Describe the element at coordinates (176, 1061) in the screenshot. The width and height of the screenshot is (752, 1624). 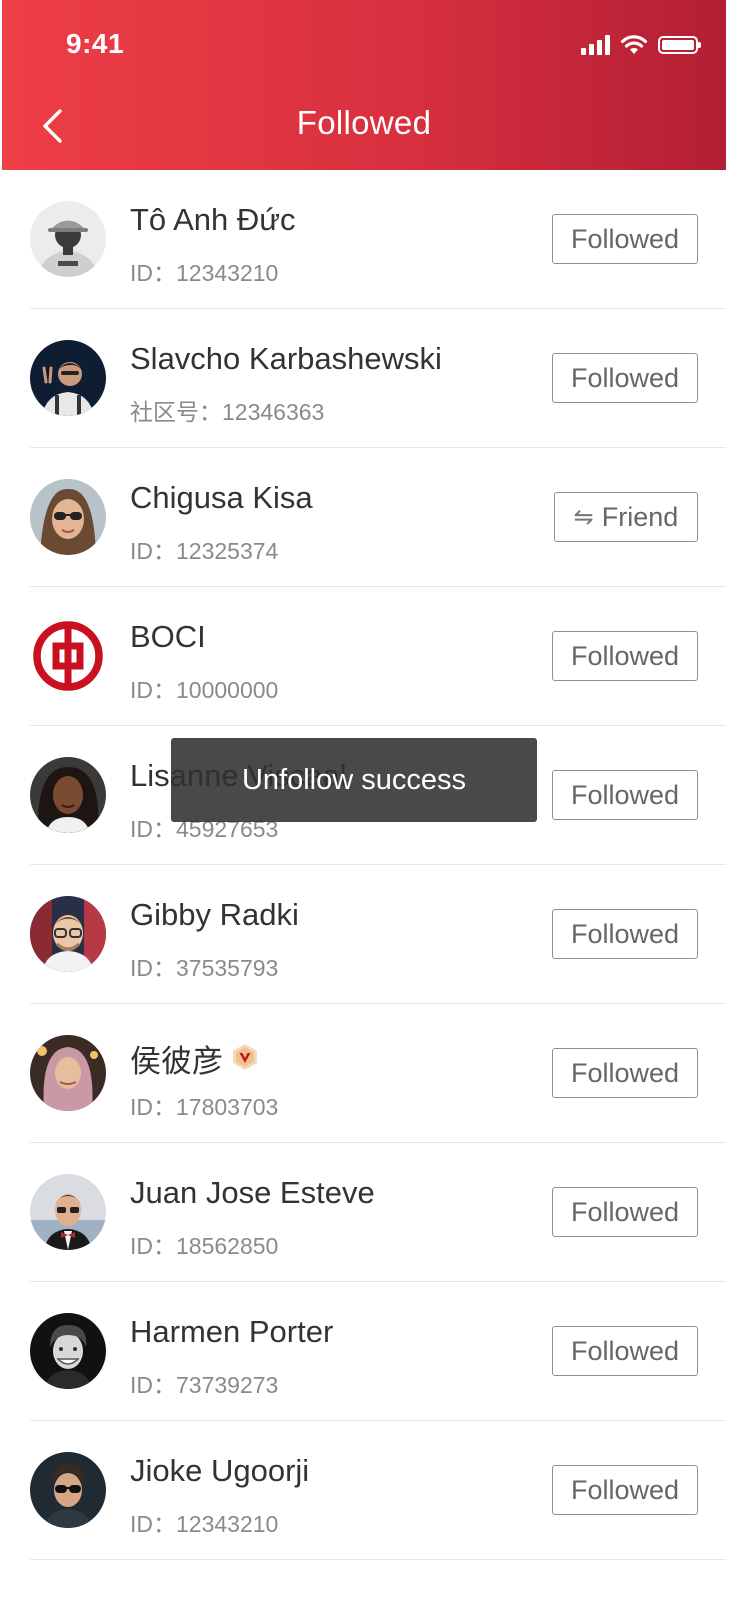
I see `user-name-text: 侯彼彦` at that location.